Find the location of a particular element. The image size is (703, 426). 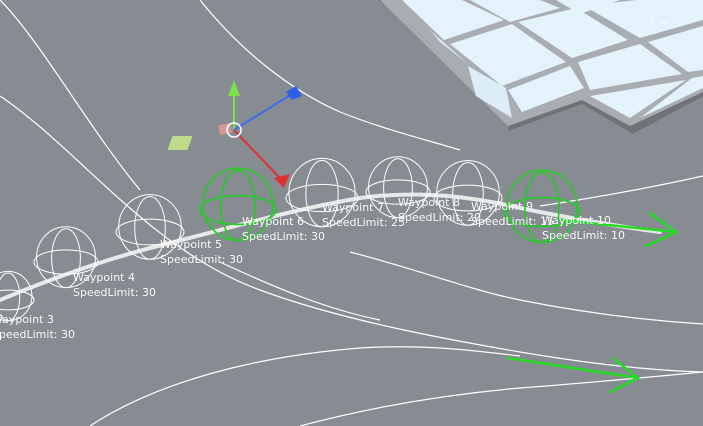

waypoint-label: Waypoint 8 SpeedLimit: 20 is located at coordinates (439, 210).